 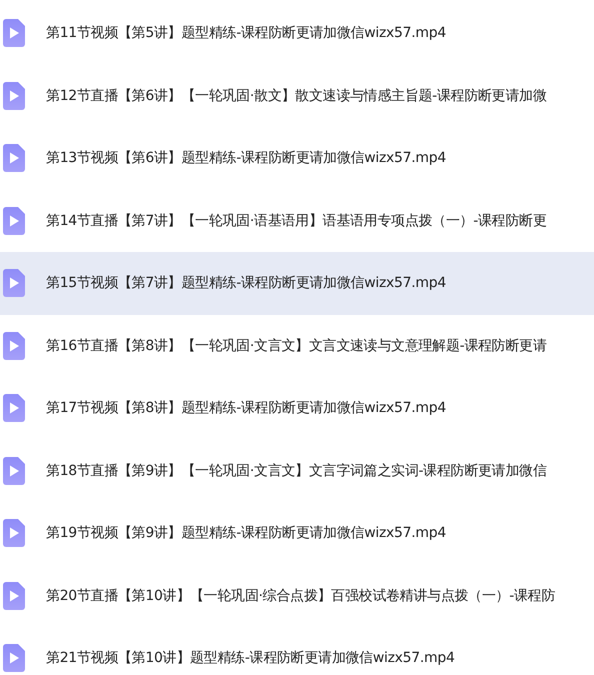 What do you see at coordinates (296, 345) in the screenshot?
I see `file-name: 第16节直播【第8讲】【一轮巩固·文言文】文言文速读与文意理解题-课程防断更请` at bounding box center [296, 345].